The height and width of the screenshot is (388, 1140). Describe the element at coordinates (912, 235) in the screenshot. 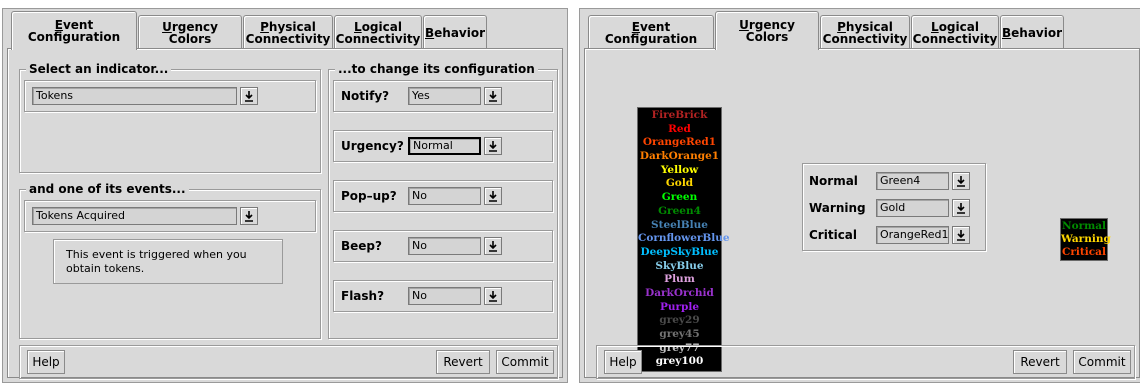

I see `critical-color-value: OrangeRed1` at that location.